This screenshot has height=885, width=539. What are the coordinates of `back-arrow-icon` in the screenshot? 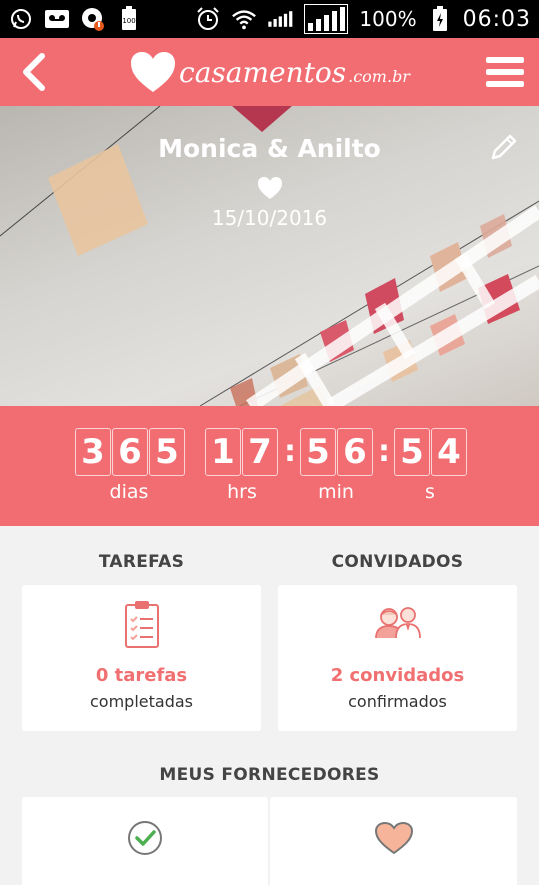 It's located at (34, 72).